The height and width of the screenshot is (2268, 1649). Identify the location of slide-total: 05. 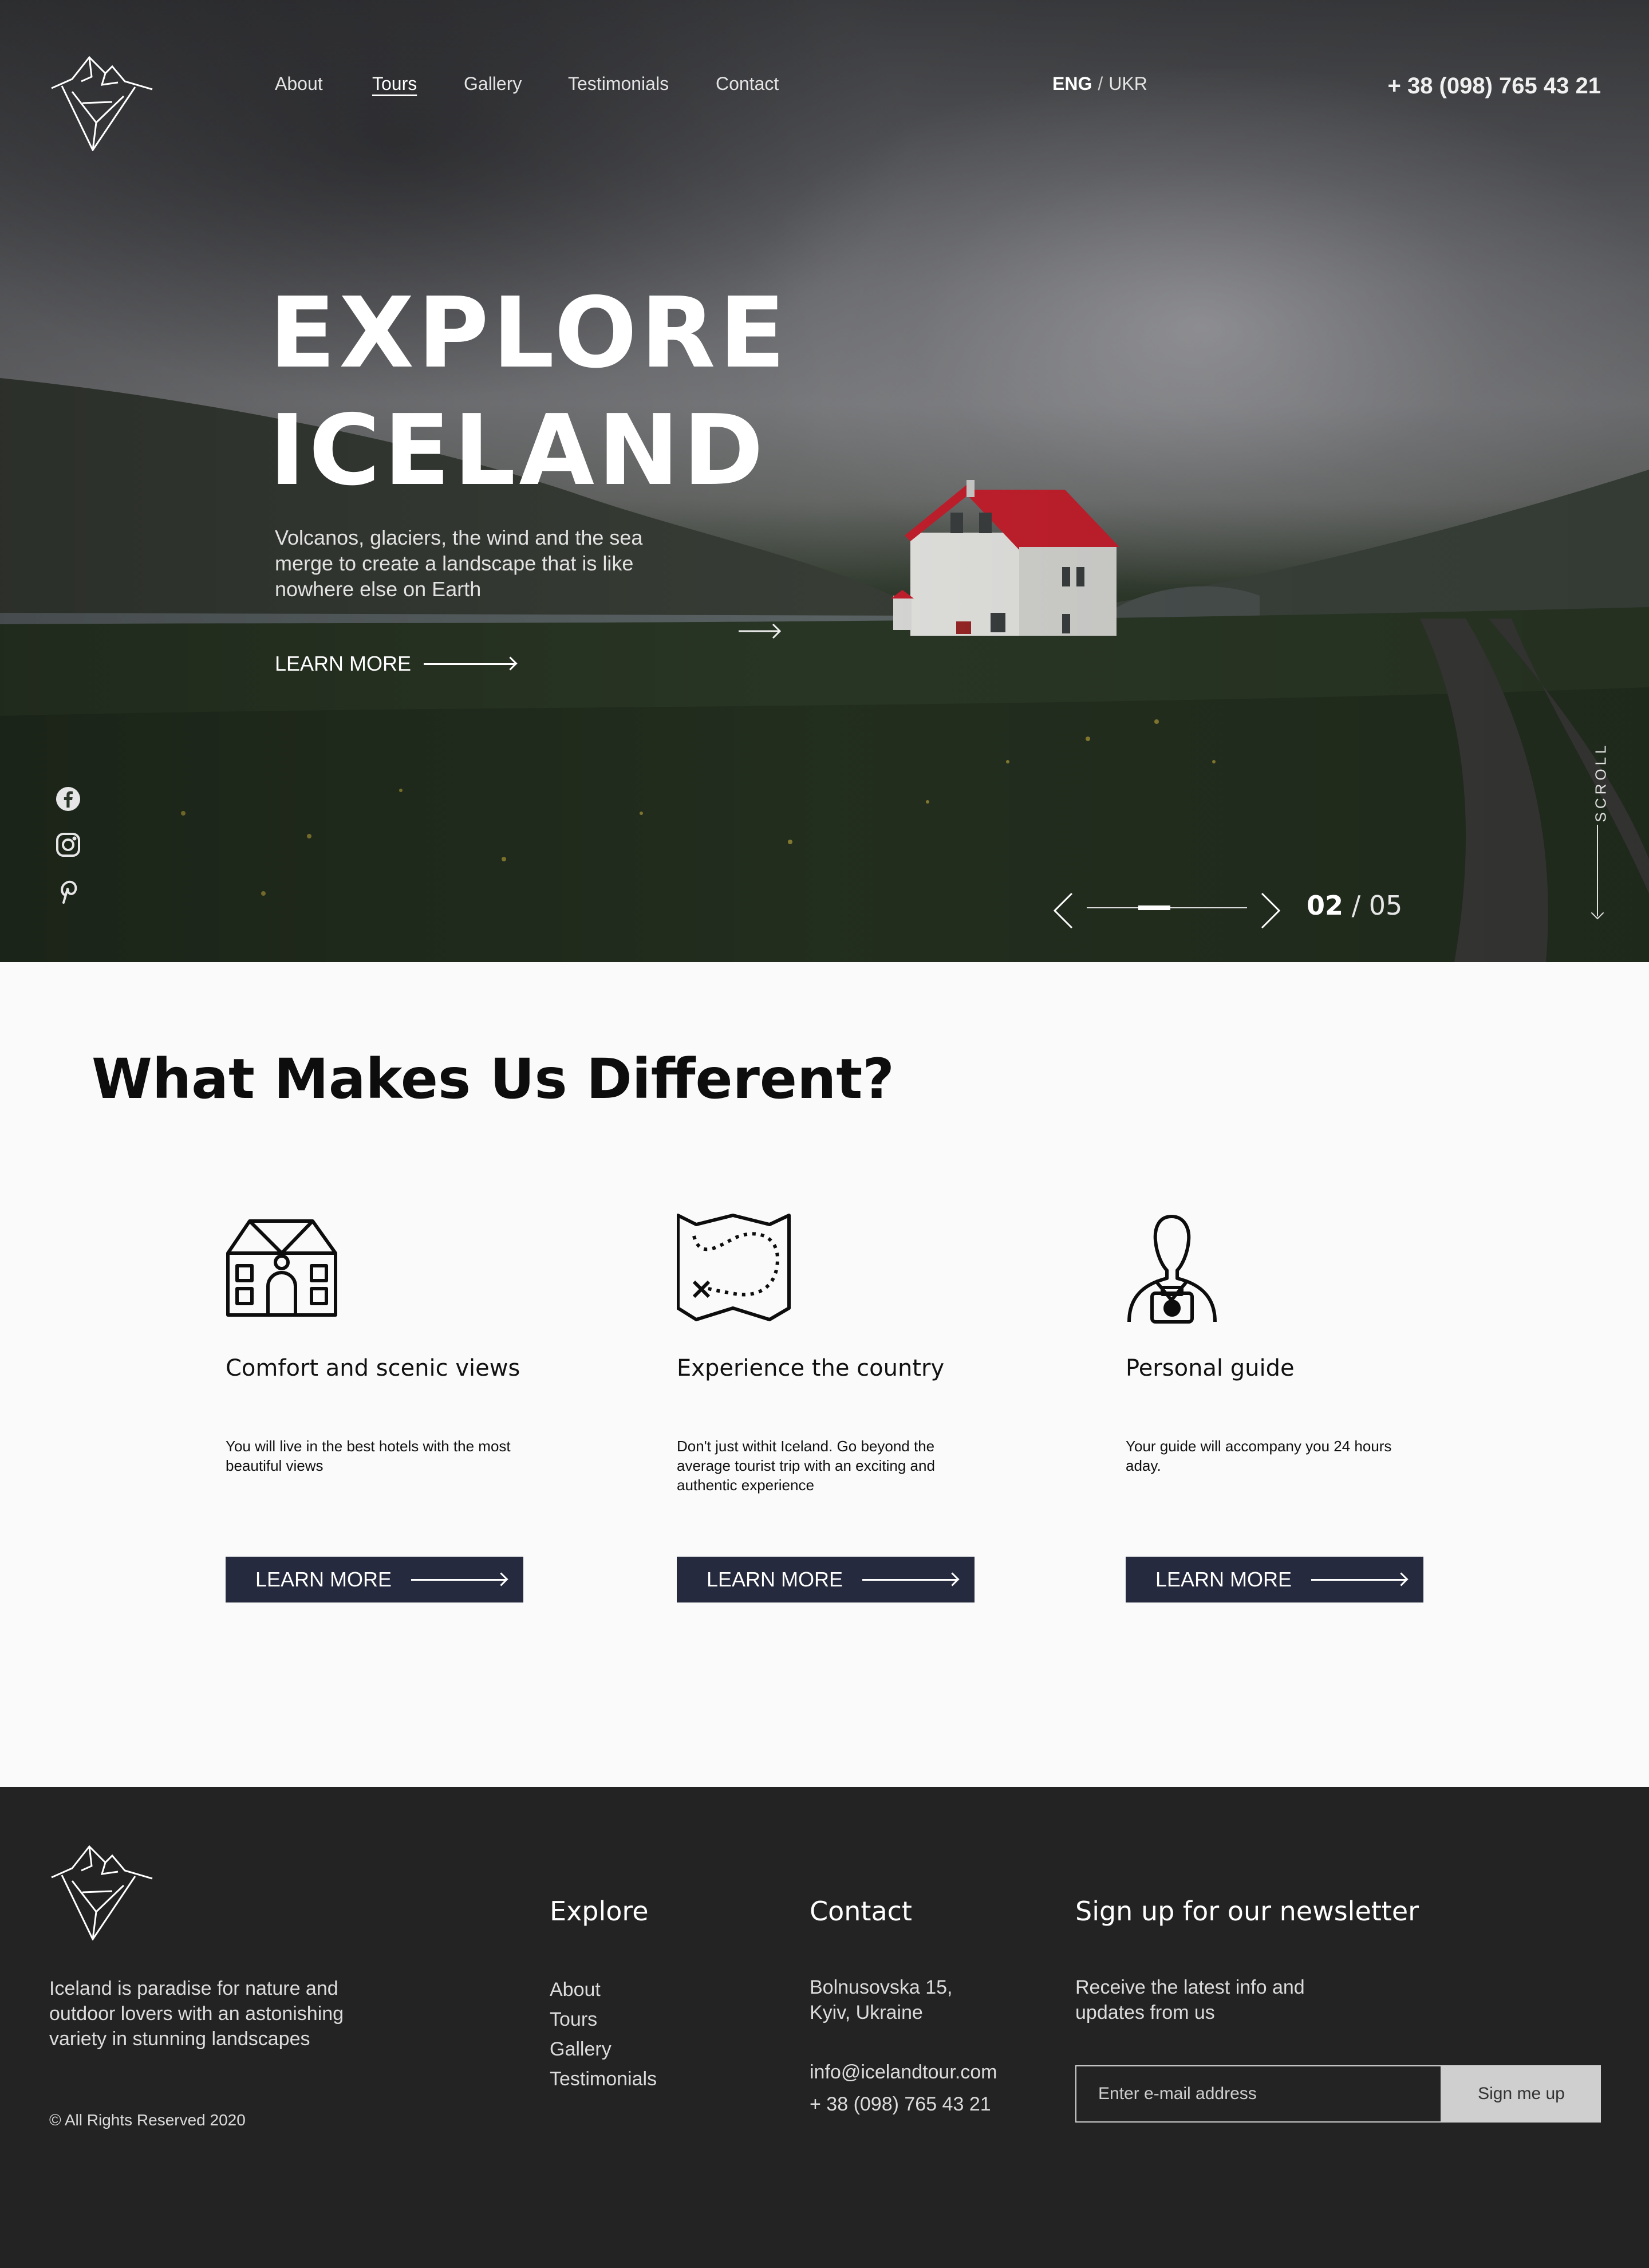
(1385, 905).